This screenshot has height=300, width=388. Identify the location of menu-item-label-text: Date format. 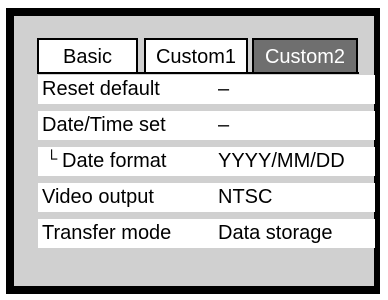
(114, 161).